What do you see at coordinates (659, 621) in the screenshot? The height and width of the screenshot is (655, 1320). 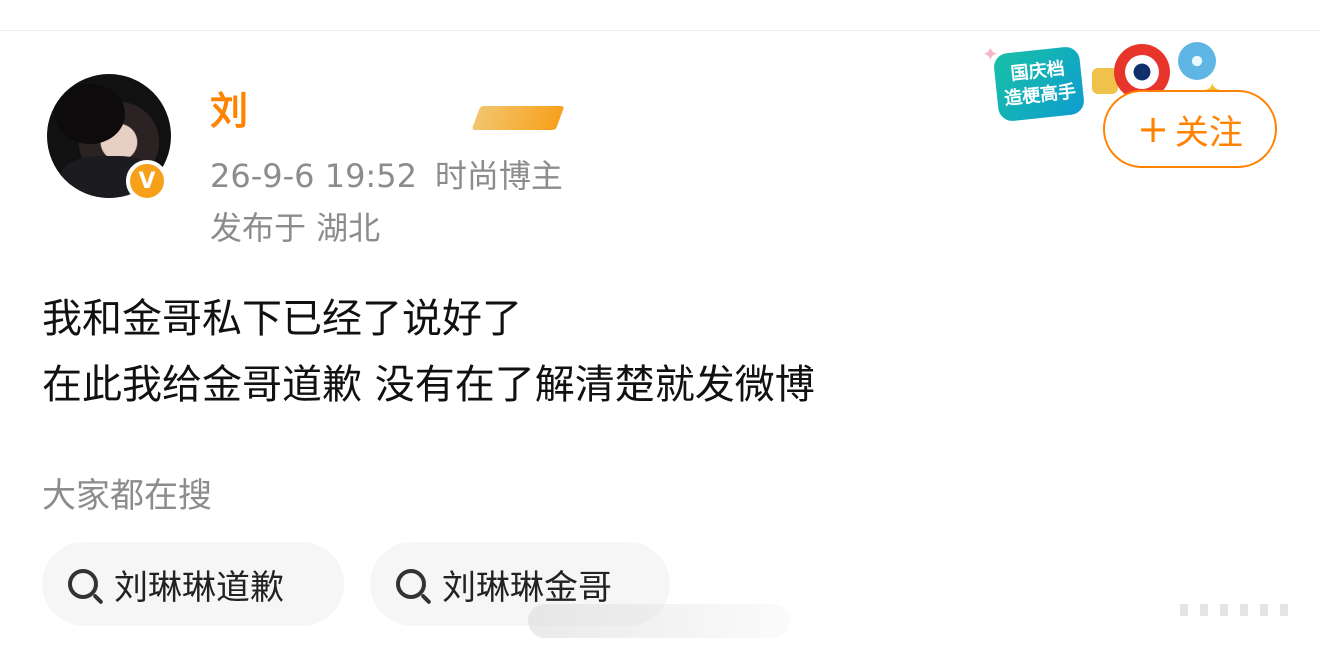 I see `watermark` at bounding box center [659, 621].